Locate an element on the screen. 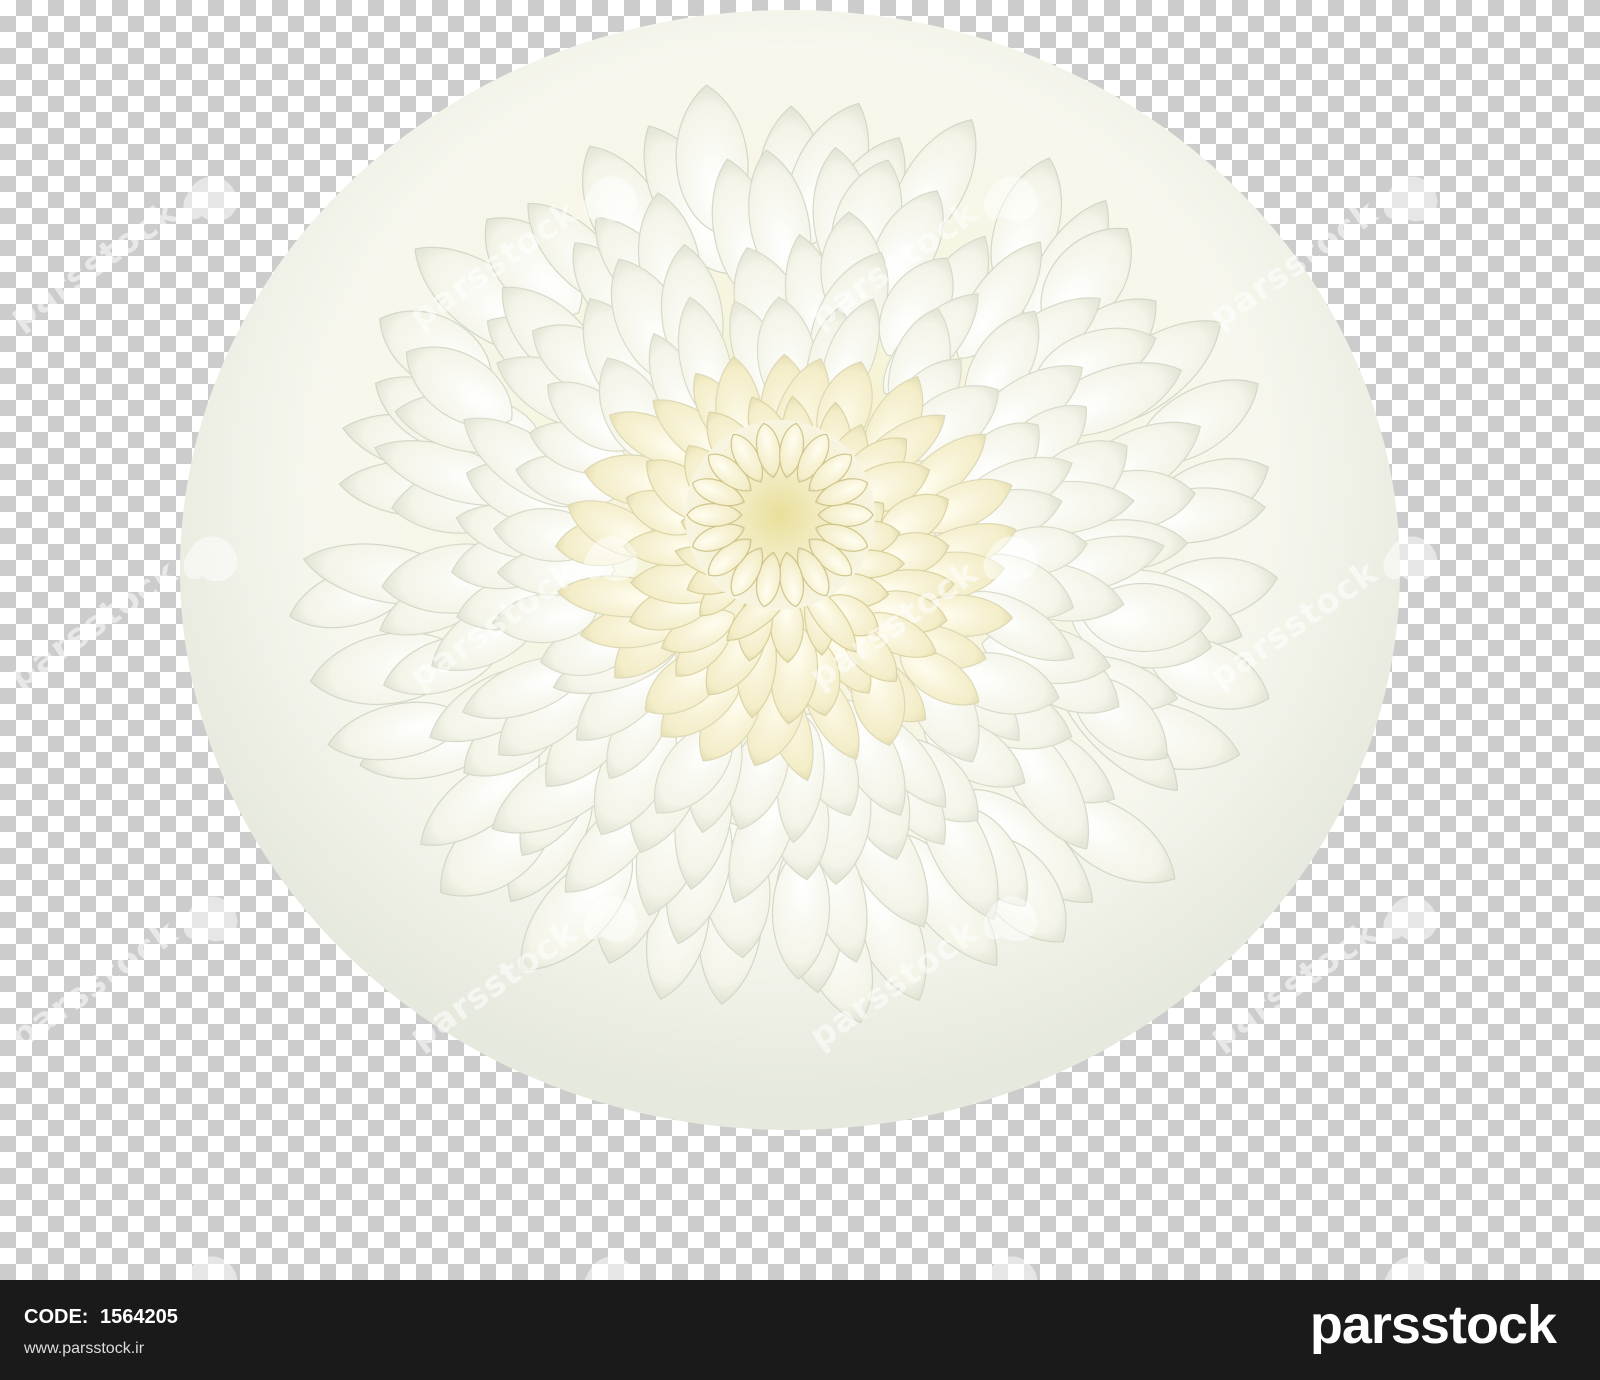 This screenshot has width=1600, height=1380. image-code: CODE: 1564205 is located at coordinates (104, 1317).